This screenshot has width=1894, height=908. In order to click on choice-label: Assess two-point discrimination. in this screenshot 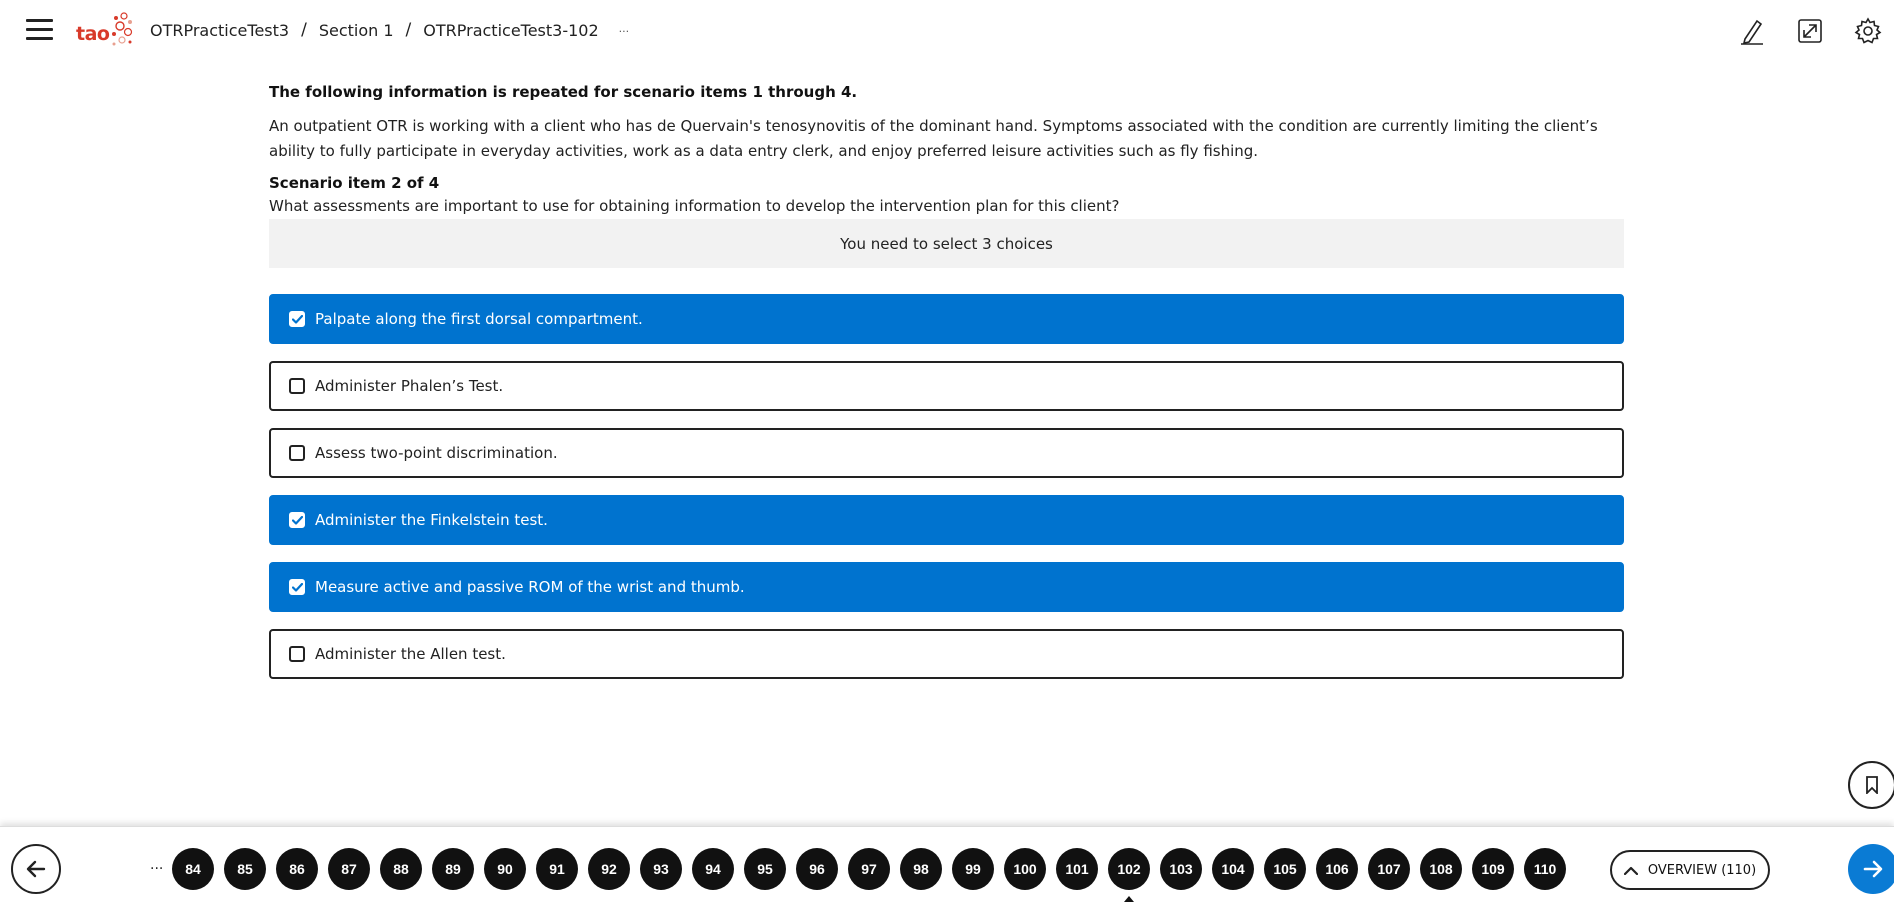, I will do `click(436, 453)`.